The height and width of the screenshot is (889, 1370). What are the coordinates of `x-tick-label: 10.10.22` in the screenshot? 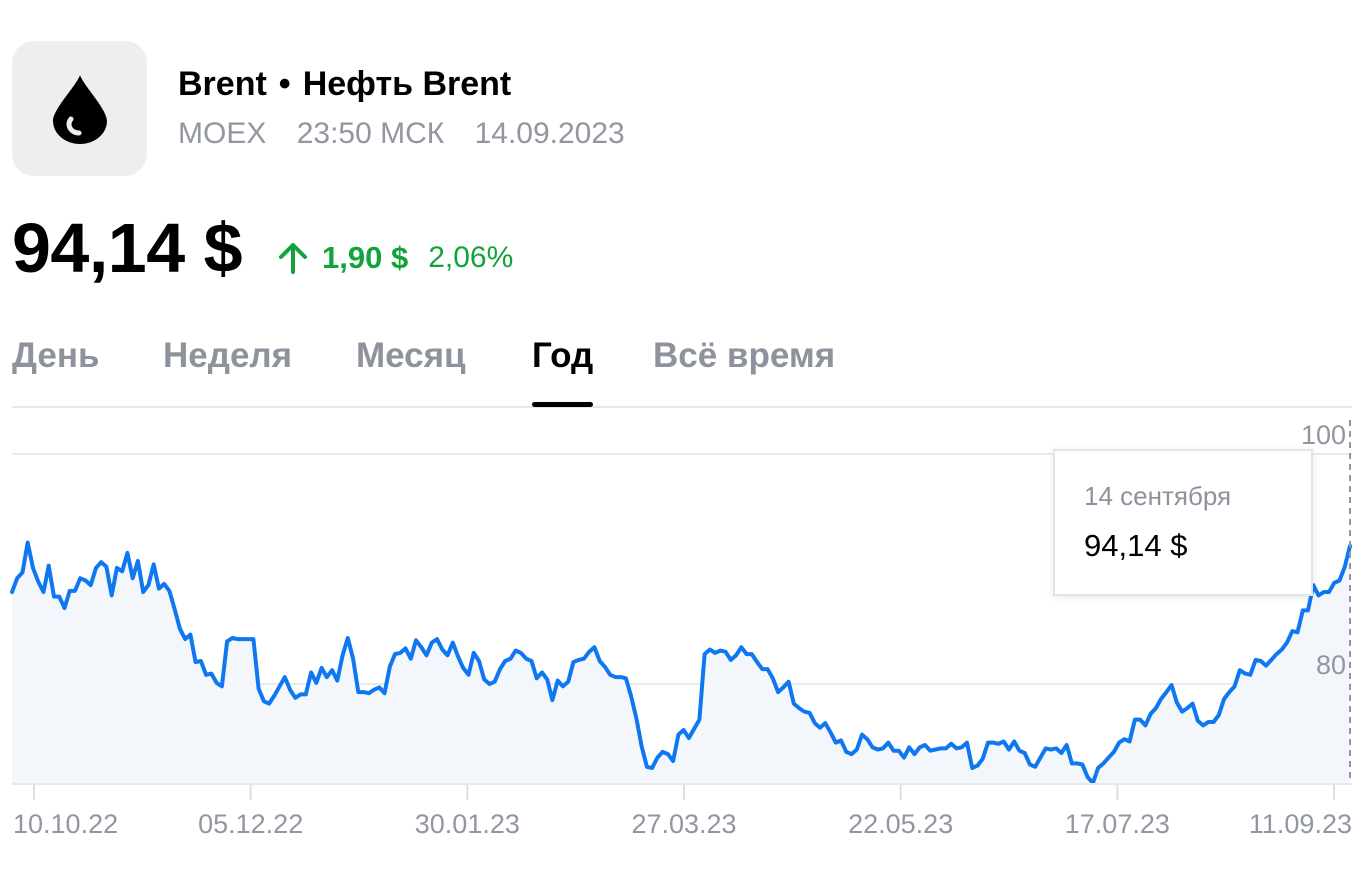 It's located at (65, 824).